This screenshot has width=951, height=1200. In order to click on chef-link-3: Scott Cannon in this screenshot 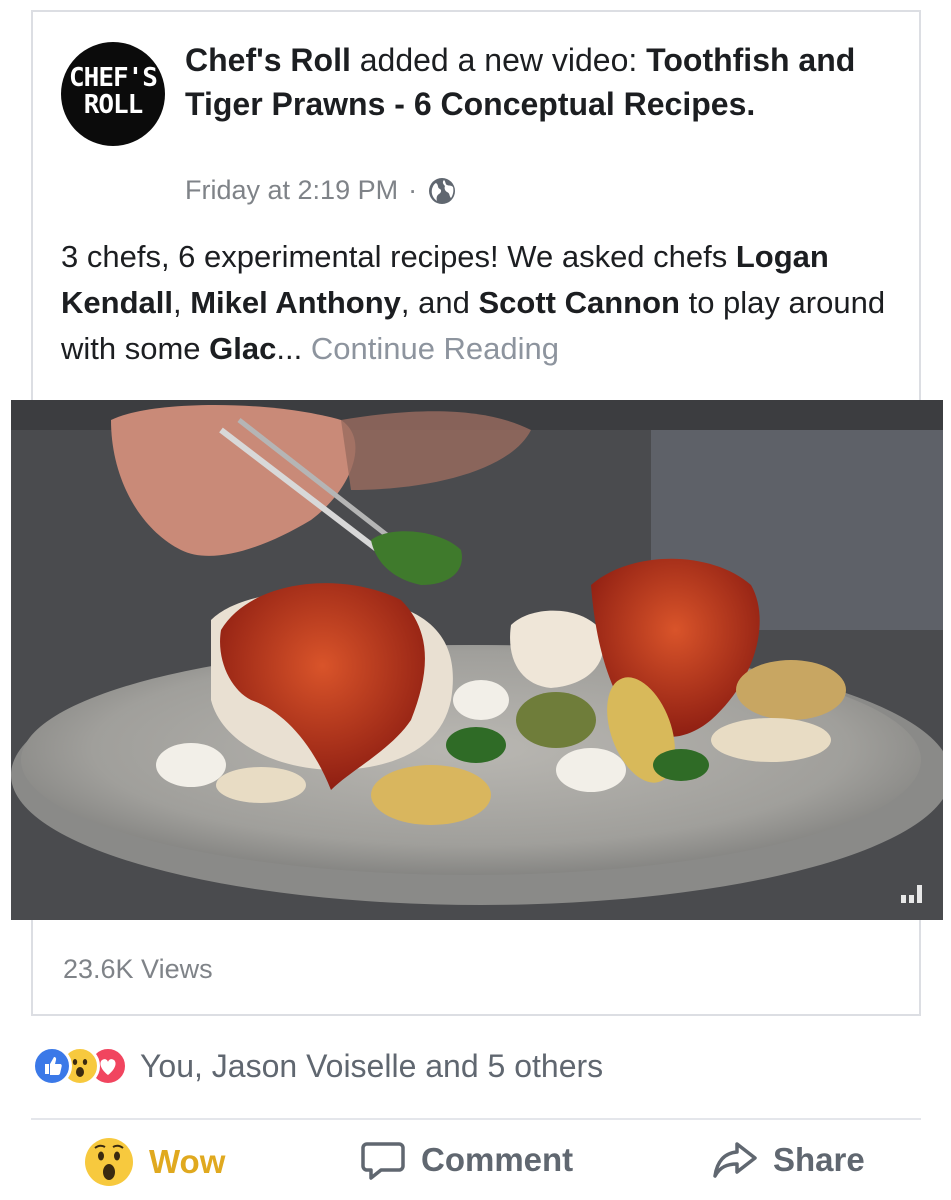, I will do `click(579, 302)`.